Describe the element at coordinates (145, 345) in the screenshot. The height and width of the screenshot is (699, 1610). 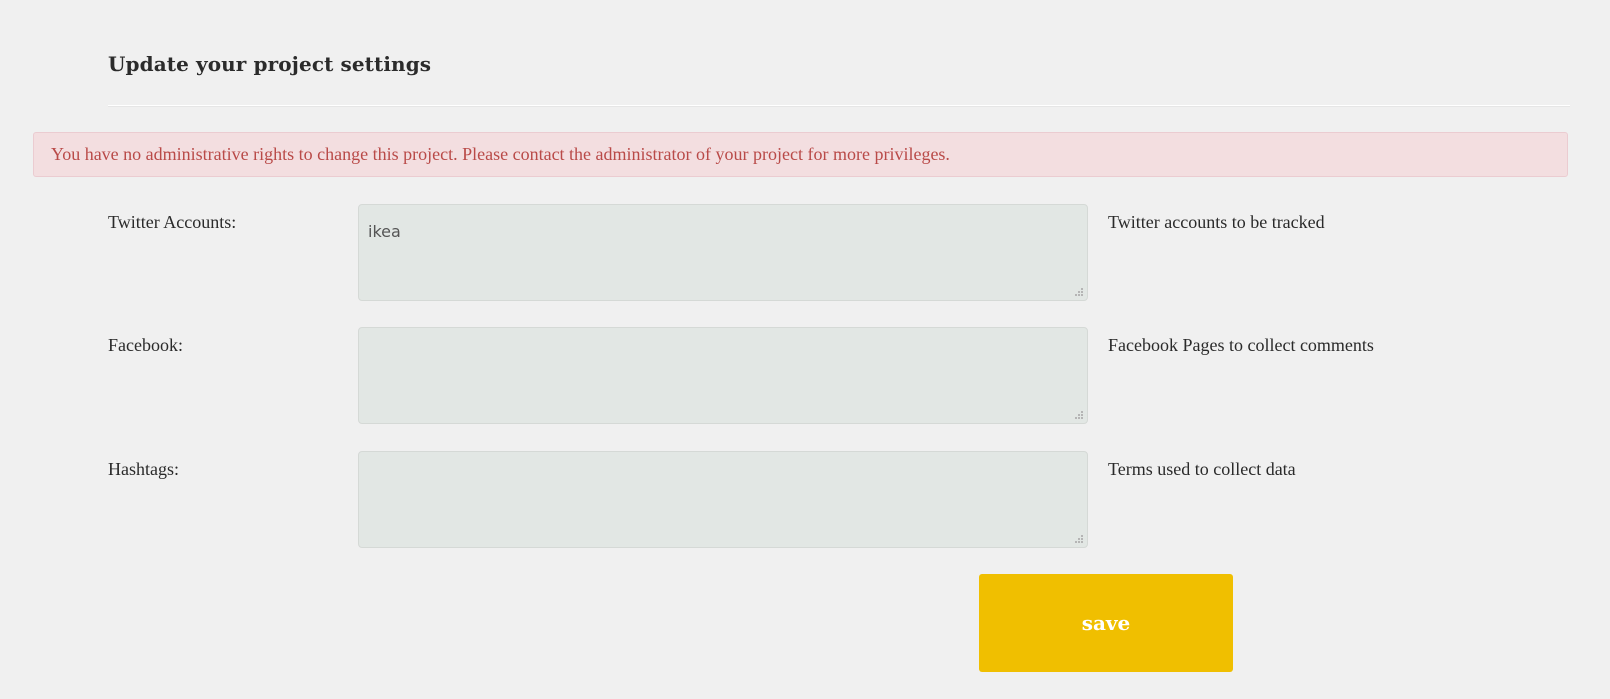
I see `facebook-label: Facebook:` at that location.